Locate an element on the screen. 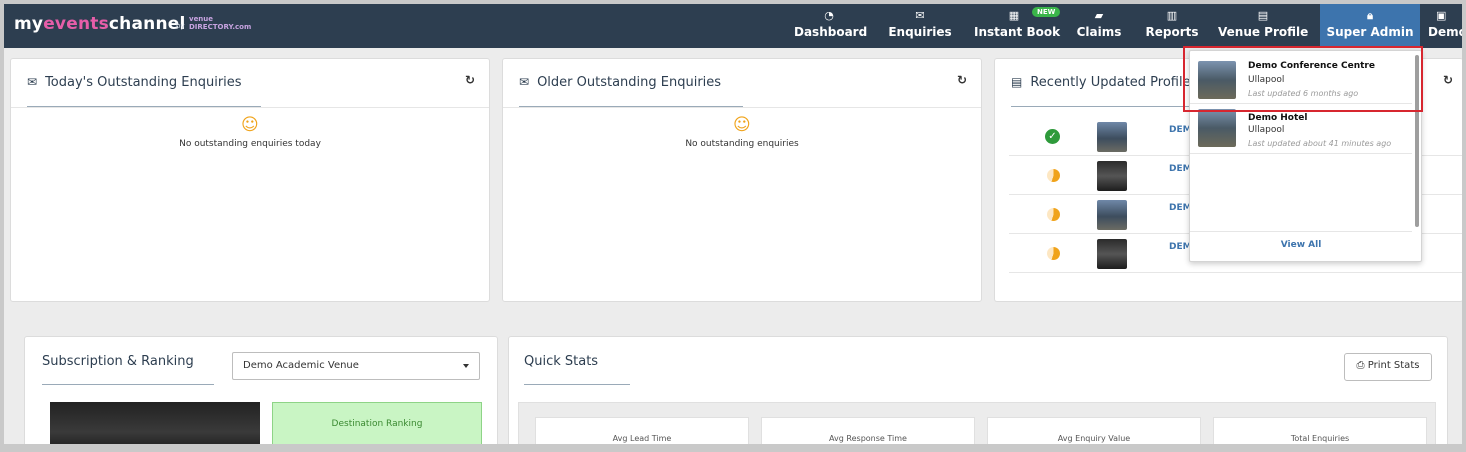  stat-card: Avg Enquiry Value is located at coordinates (1094, 430).